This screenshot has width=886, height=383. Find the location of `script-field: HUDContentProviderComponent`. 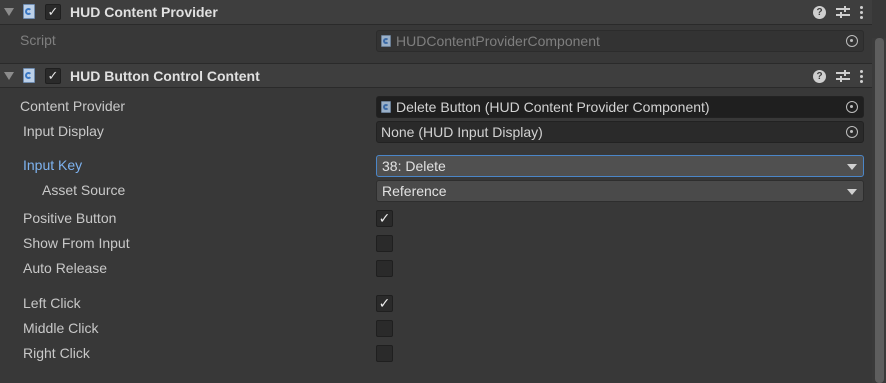

script-field: HUDContentProviderComponent is located at coordinates (620, 41).